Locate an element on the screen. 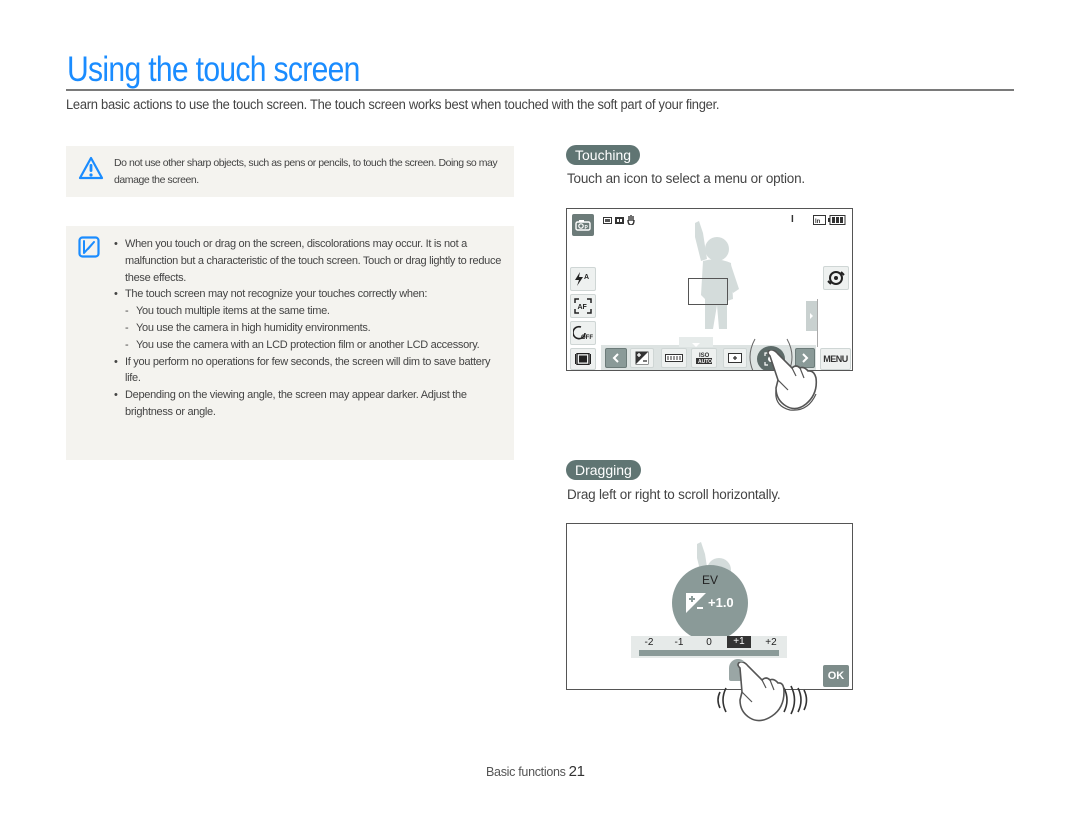 The width and height of the screenshot is (1080, 815). flash-auto-button: A is located at coordinates (583, 279).